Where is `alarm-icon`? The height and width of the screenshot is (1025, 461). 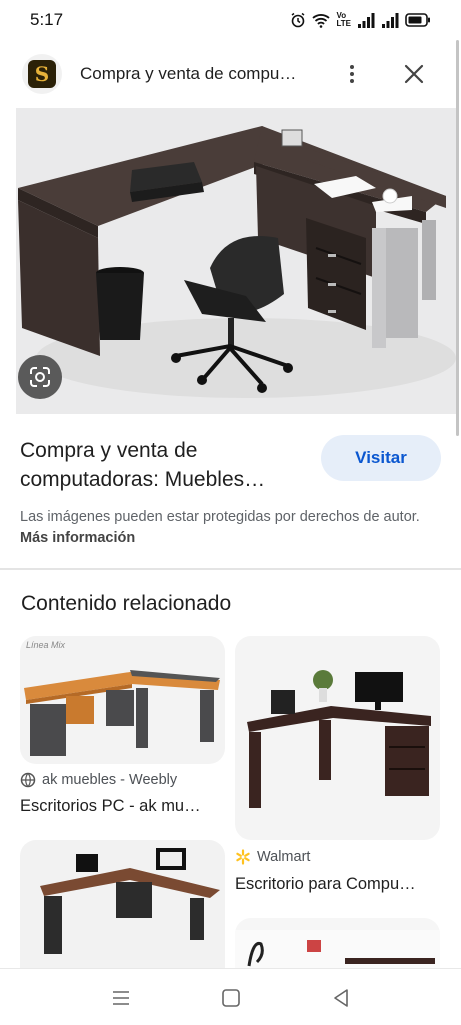 alarm-icon is located at coordinates (298, 20).